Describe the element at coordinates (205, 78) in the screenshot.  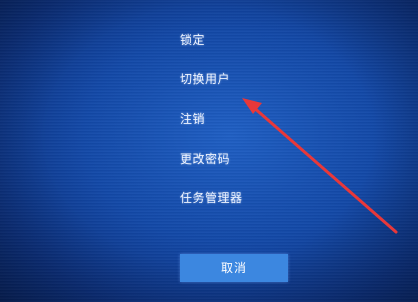
I see `menu-item-switch-user: 切换用户` at that location.